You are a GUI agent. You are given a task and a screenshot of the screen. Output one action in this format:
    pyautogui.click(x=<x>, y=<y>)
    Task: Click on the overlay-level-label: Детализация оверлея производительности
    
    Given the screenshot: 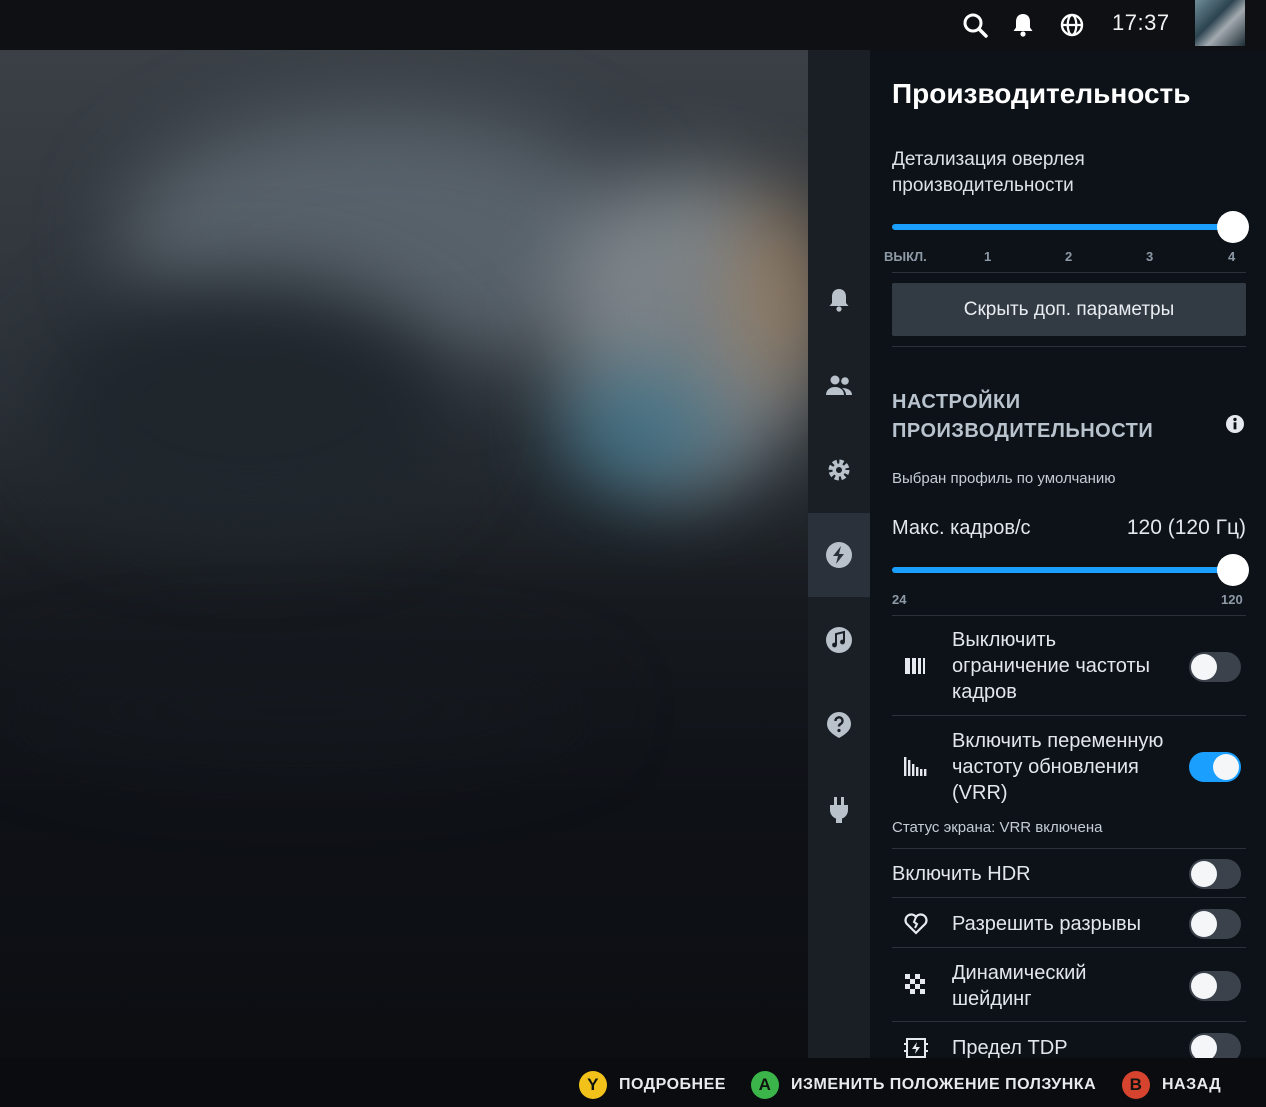 What is the action you would take?
    pyautogui.click(x=988, y=172)
    